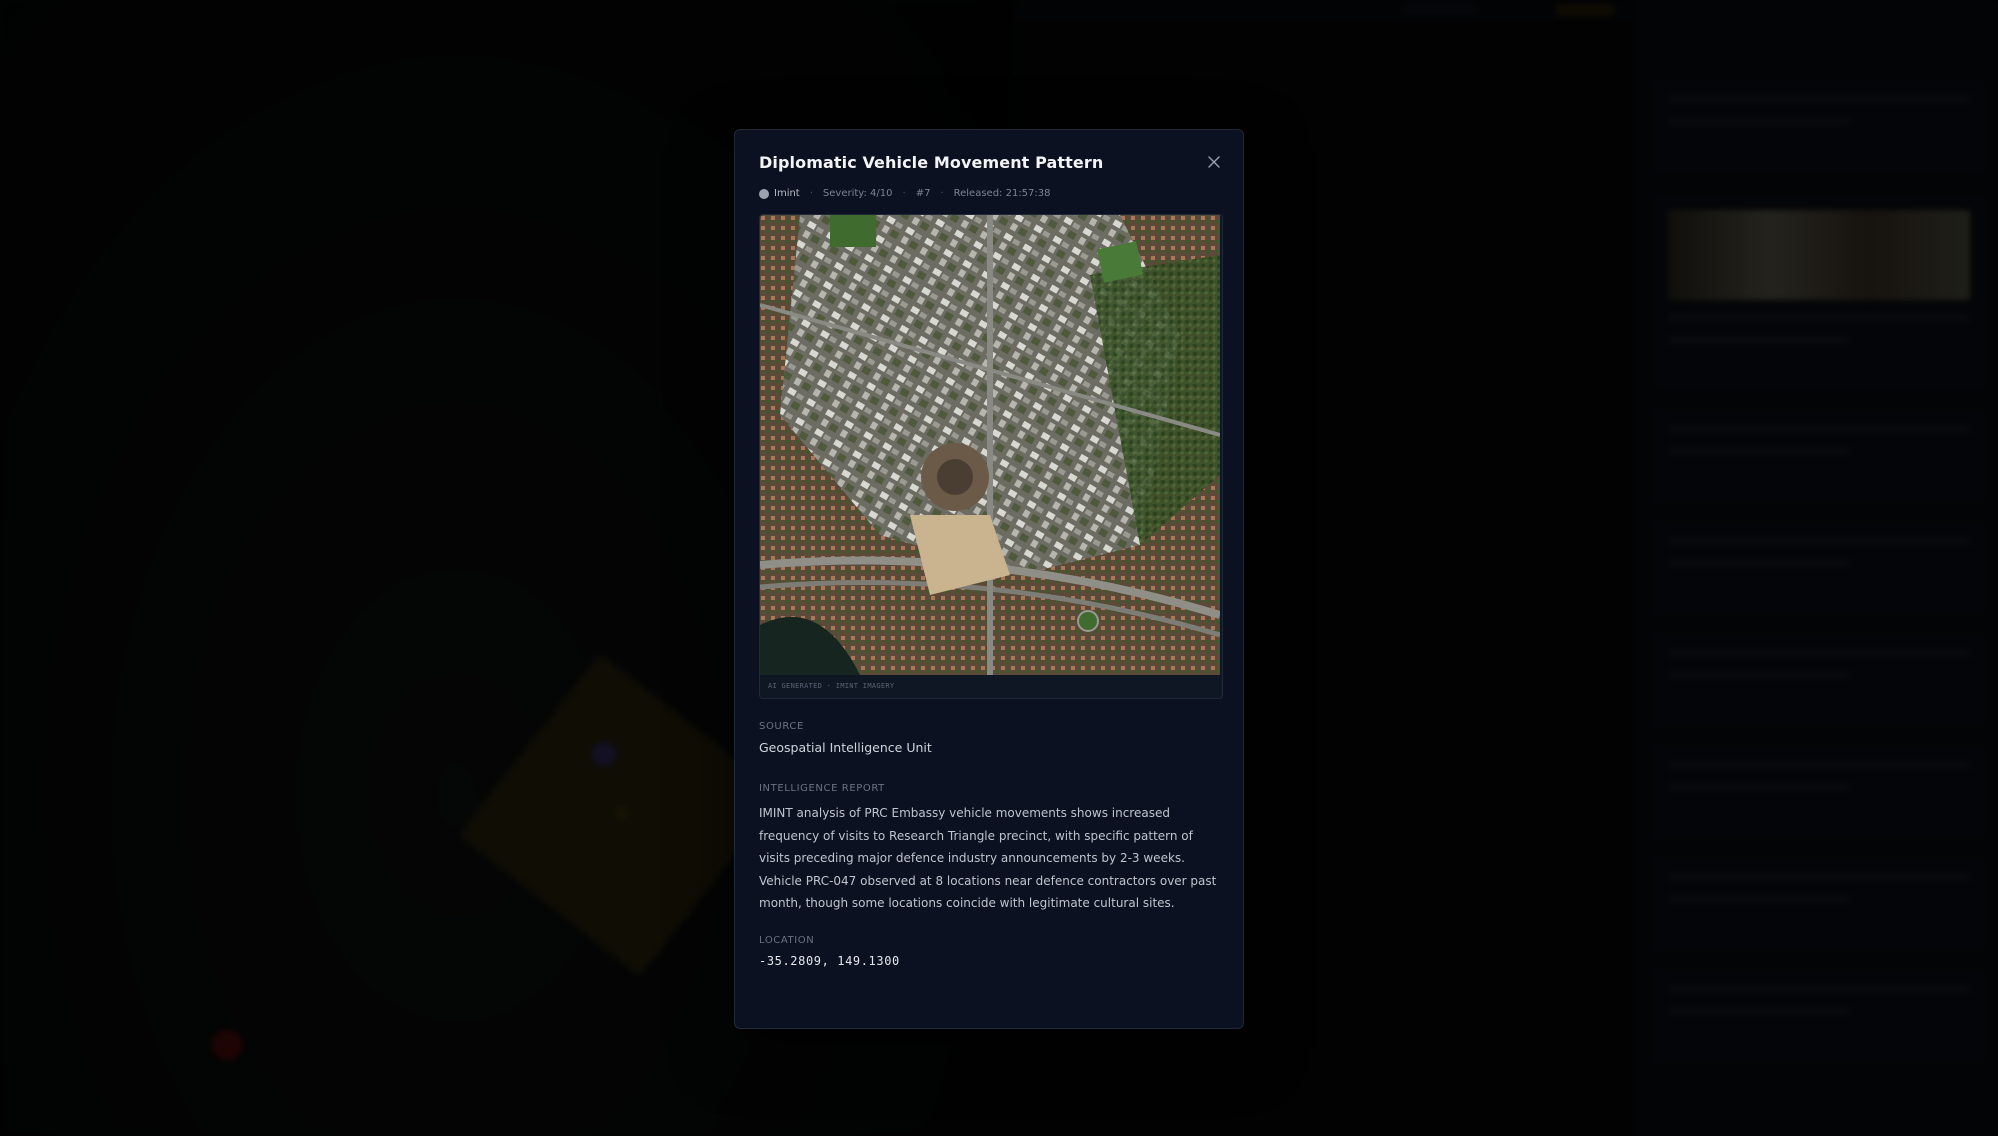 The height and width of the screenshot is (1136, 1998). I want to click on report-label: INTELLIGENCE REPORT, so click(822, 788).